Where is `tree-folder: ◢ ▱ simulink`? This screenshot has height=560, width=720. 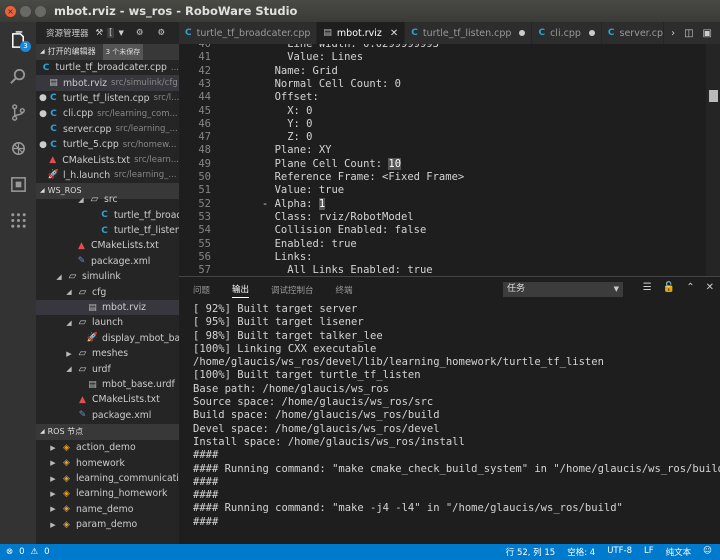 tree-folder: ◢ ▱ simulink is located at coordinates (107, 276).